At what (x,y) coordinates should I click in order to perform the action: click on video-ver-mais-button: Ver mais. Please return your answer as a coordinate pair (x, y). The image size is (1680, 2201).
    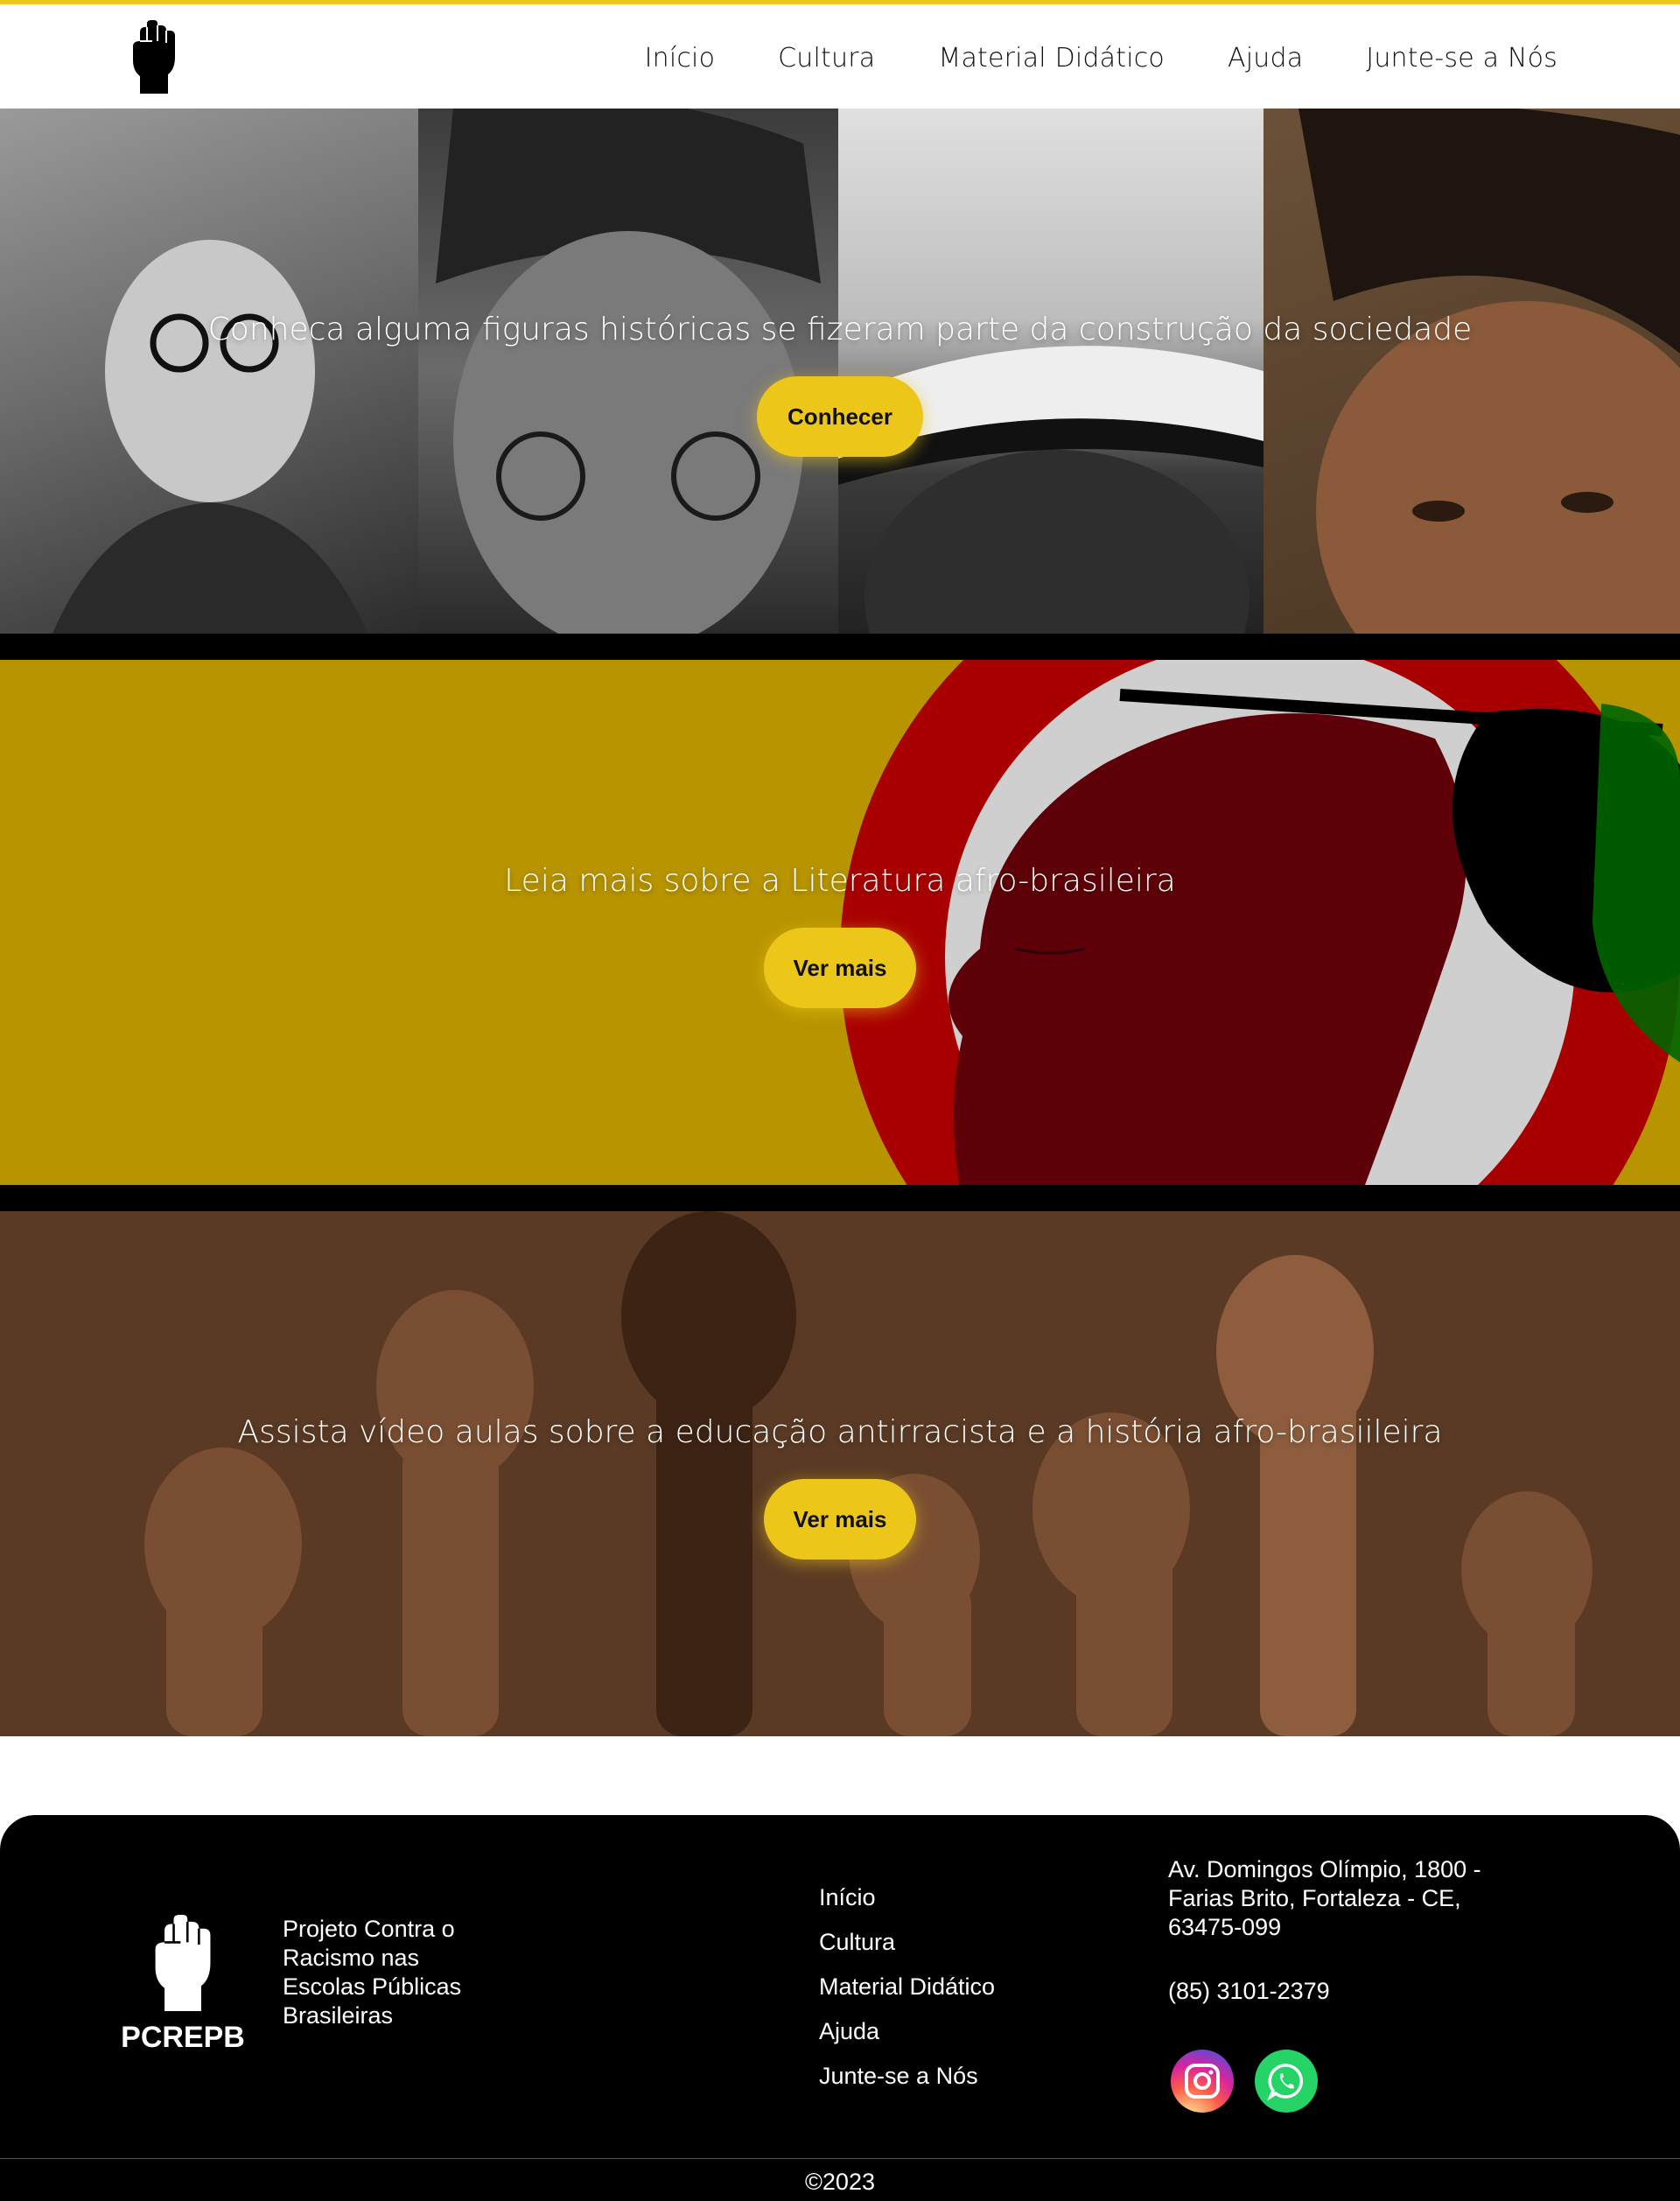
    Looking at the image, I should click on (840, 1519).